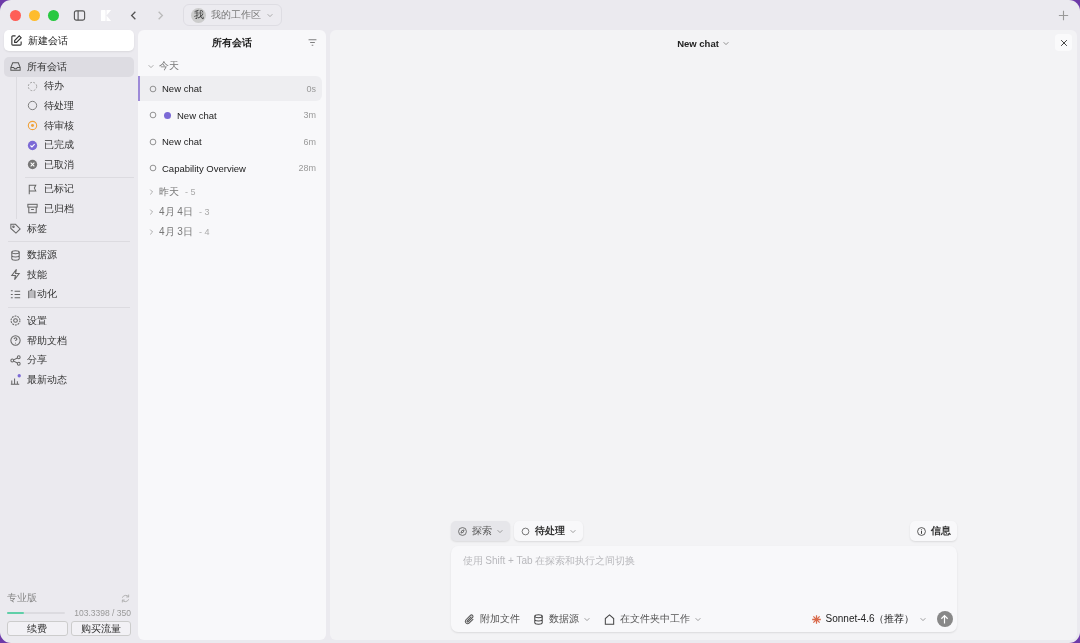  I want to click on zoom-window-button, so click(53, 15).